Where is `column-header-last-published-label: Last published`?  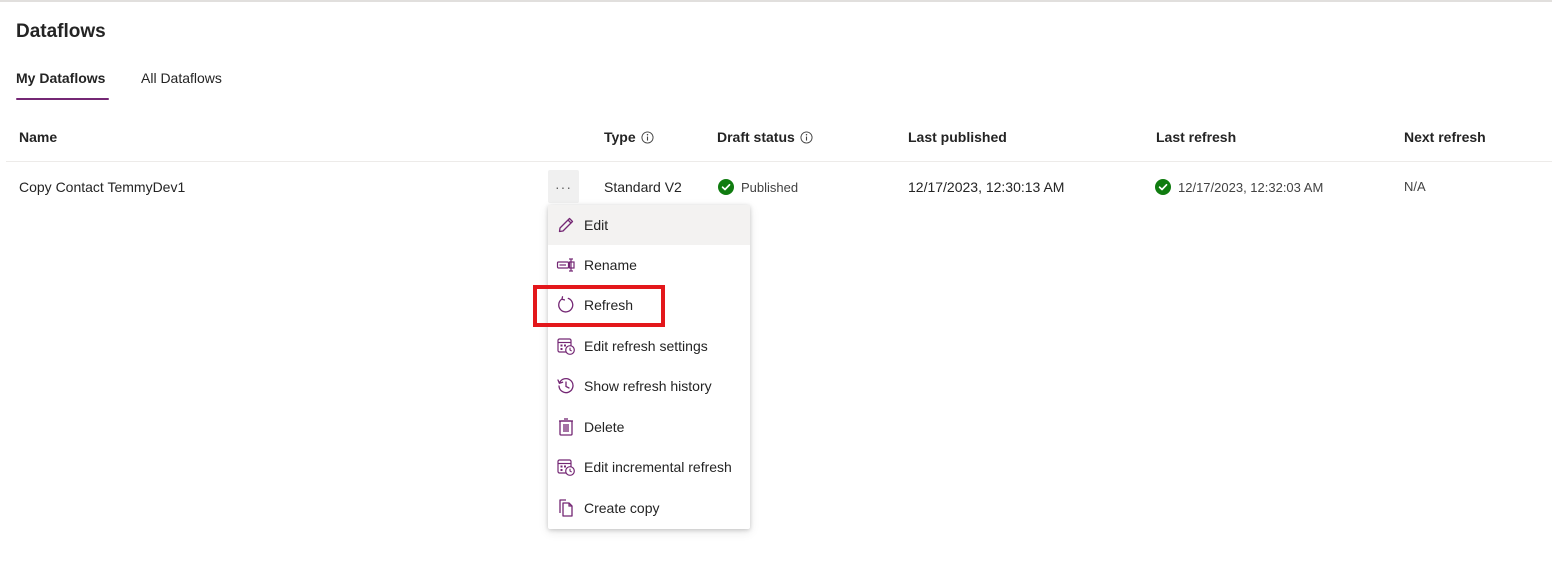 column-header-last-published-label: Last published is located at coordinates (957, 137).